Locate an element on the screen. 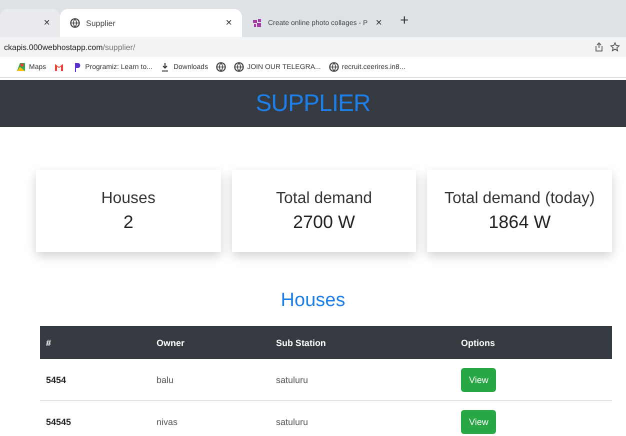  browser-tab: × is located at coordinates (30, 23).